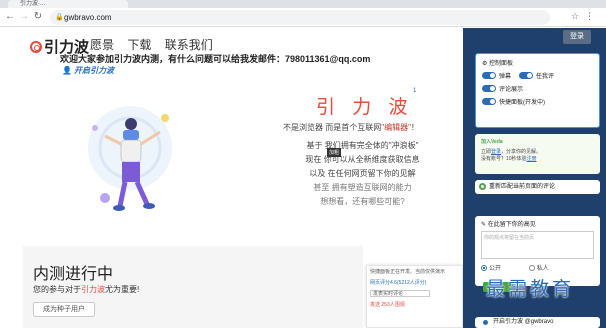 The height and width of the screenshot is (328, 606). I want to click on desc-line: 基于 我们拥有完全体的"冲浪板", so click(362, 145).